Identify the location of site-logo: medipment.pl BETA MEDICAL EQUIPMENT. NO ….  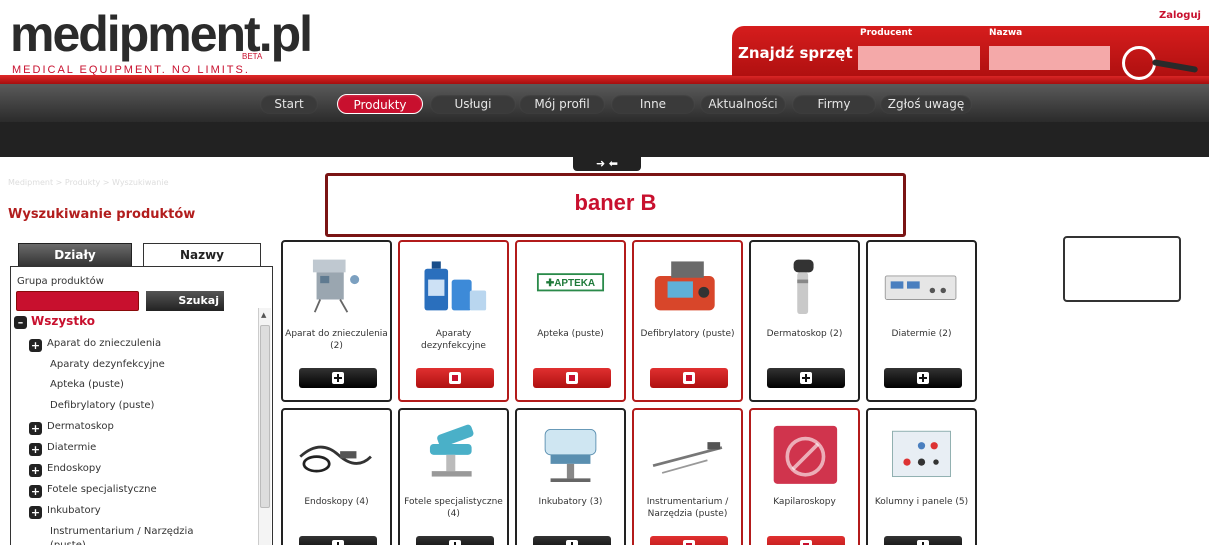
(161, 41).